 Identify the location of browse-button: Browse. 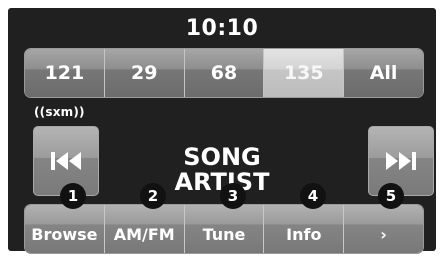
(65, 229).